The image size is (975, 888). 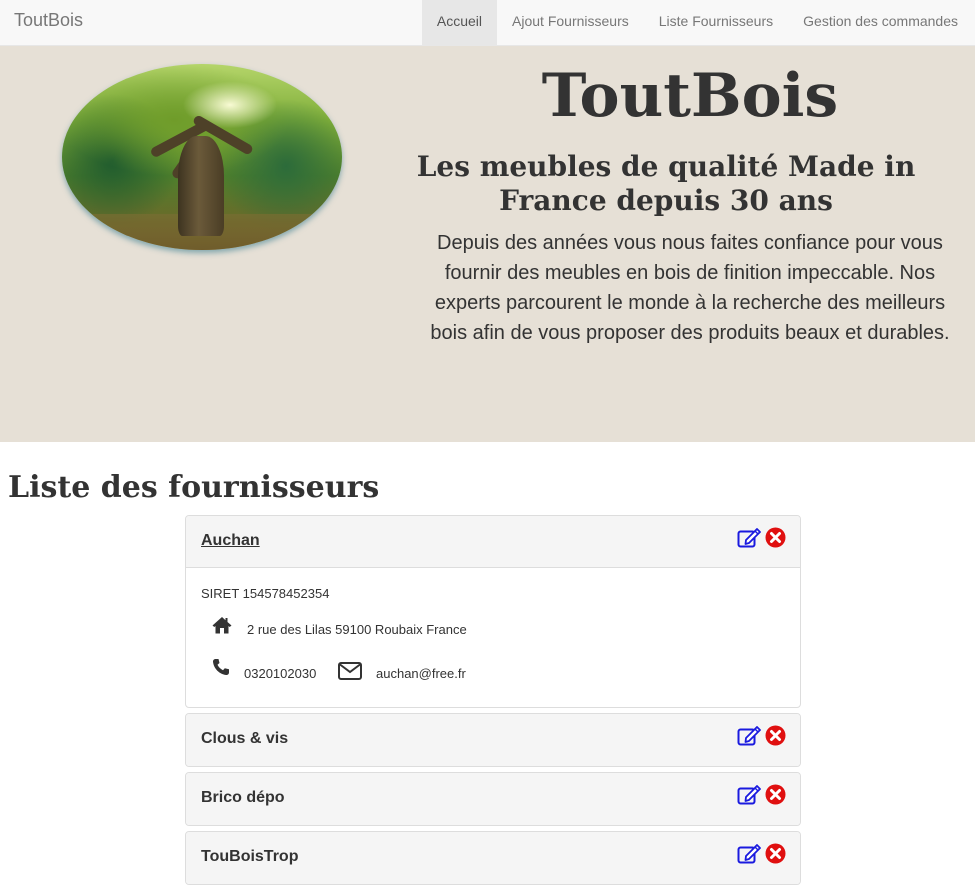 What do you see at coordinates (244, 739) in the screenshot?
I see `supplier-name: Clous & vis` at bounding box center [244, 739].